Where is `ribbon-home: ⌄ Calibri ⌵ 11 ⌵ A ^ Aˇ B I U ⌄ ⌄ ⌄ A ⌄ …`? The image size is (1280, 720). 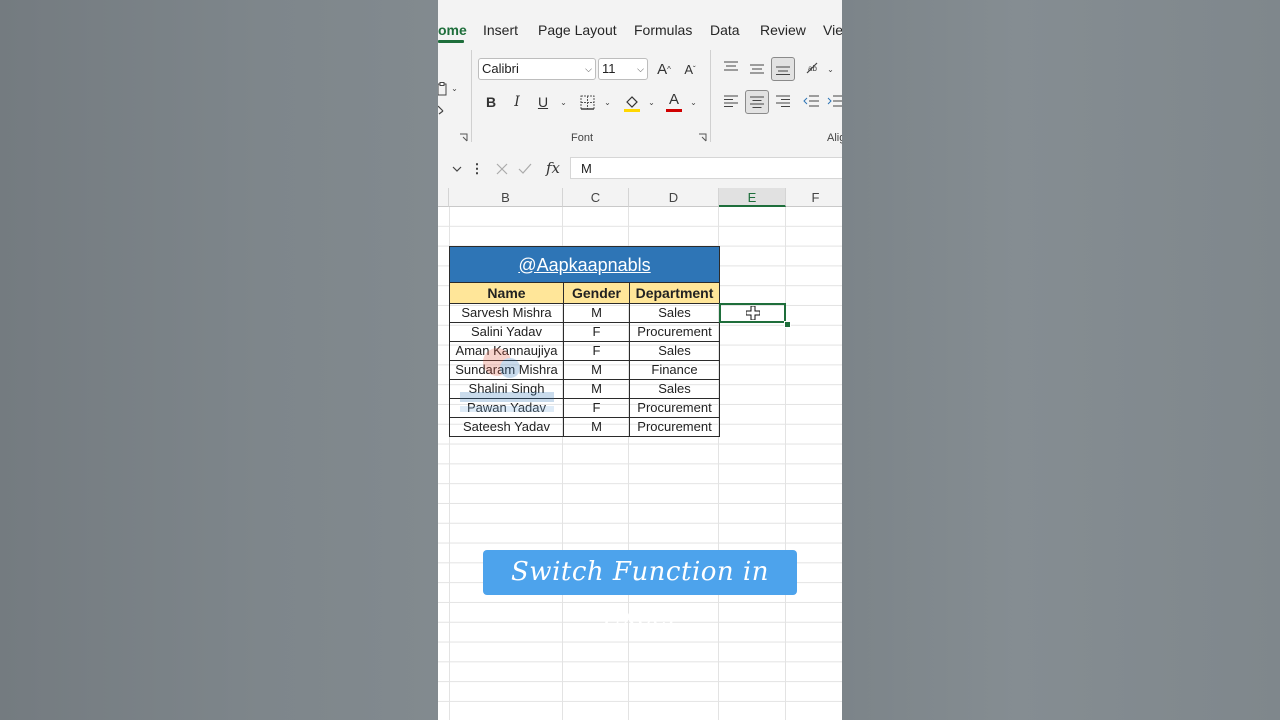
ribbon-home: ⌄ Calibri ⌵ 11 ⌵ A ^ Aˇ B I U ⌄ ⌄ ⌄ A ⌄ … is located at coordinates (640, 97).